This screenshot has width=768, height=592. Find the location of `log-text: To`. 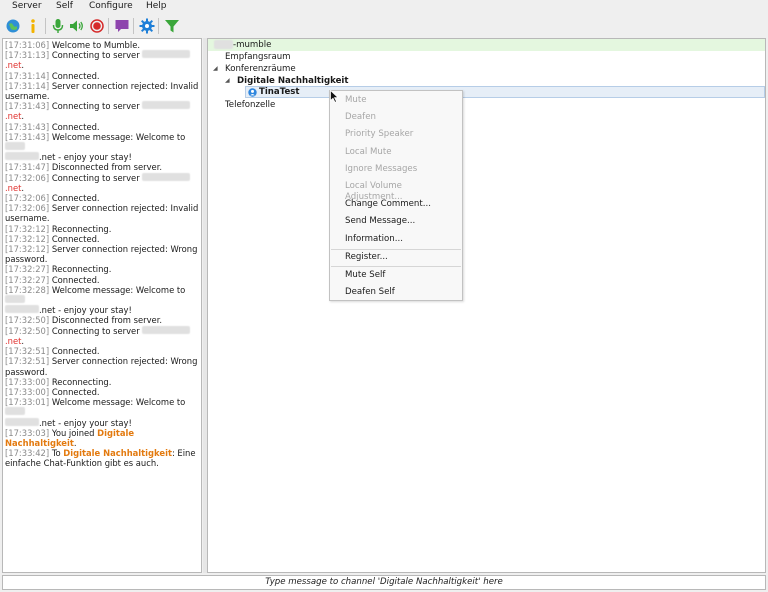

log-text: To is located at coordinates (56, 453).